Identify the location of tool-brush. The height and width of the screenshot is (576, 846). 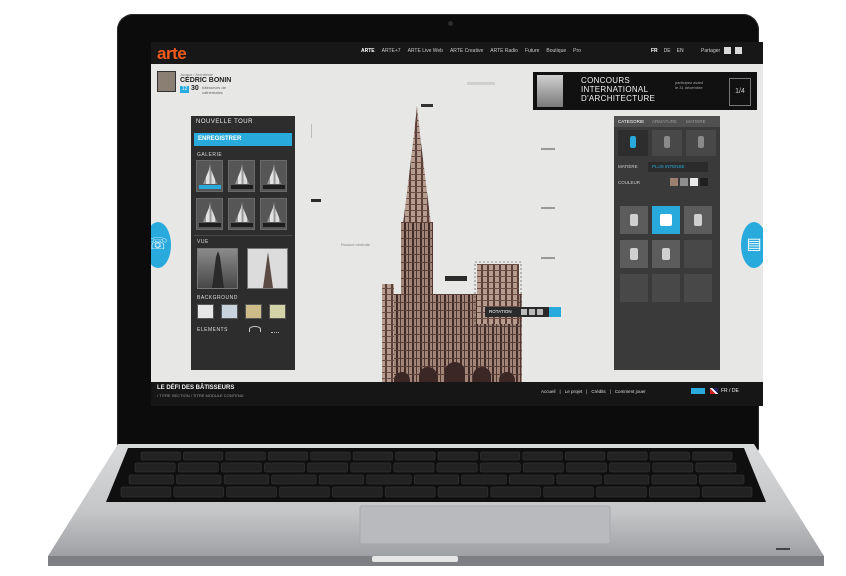
(633, 143).